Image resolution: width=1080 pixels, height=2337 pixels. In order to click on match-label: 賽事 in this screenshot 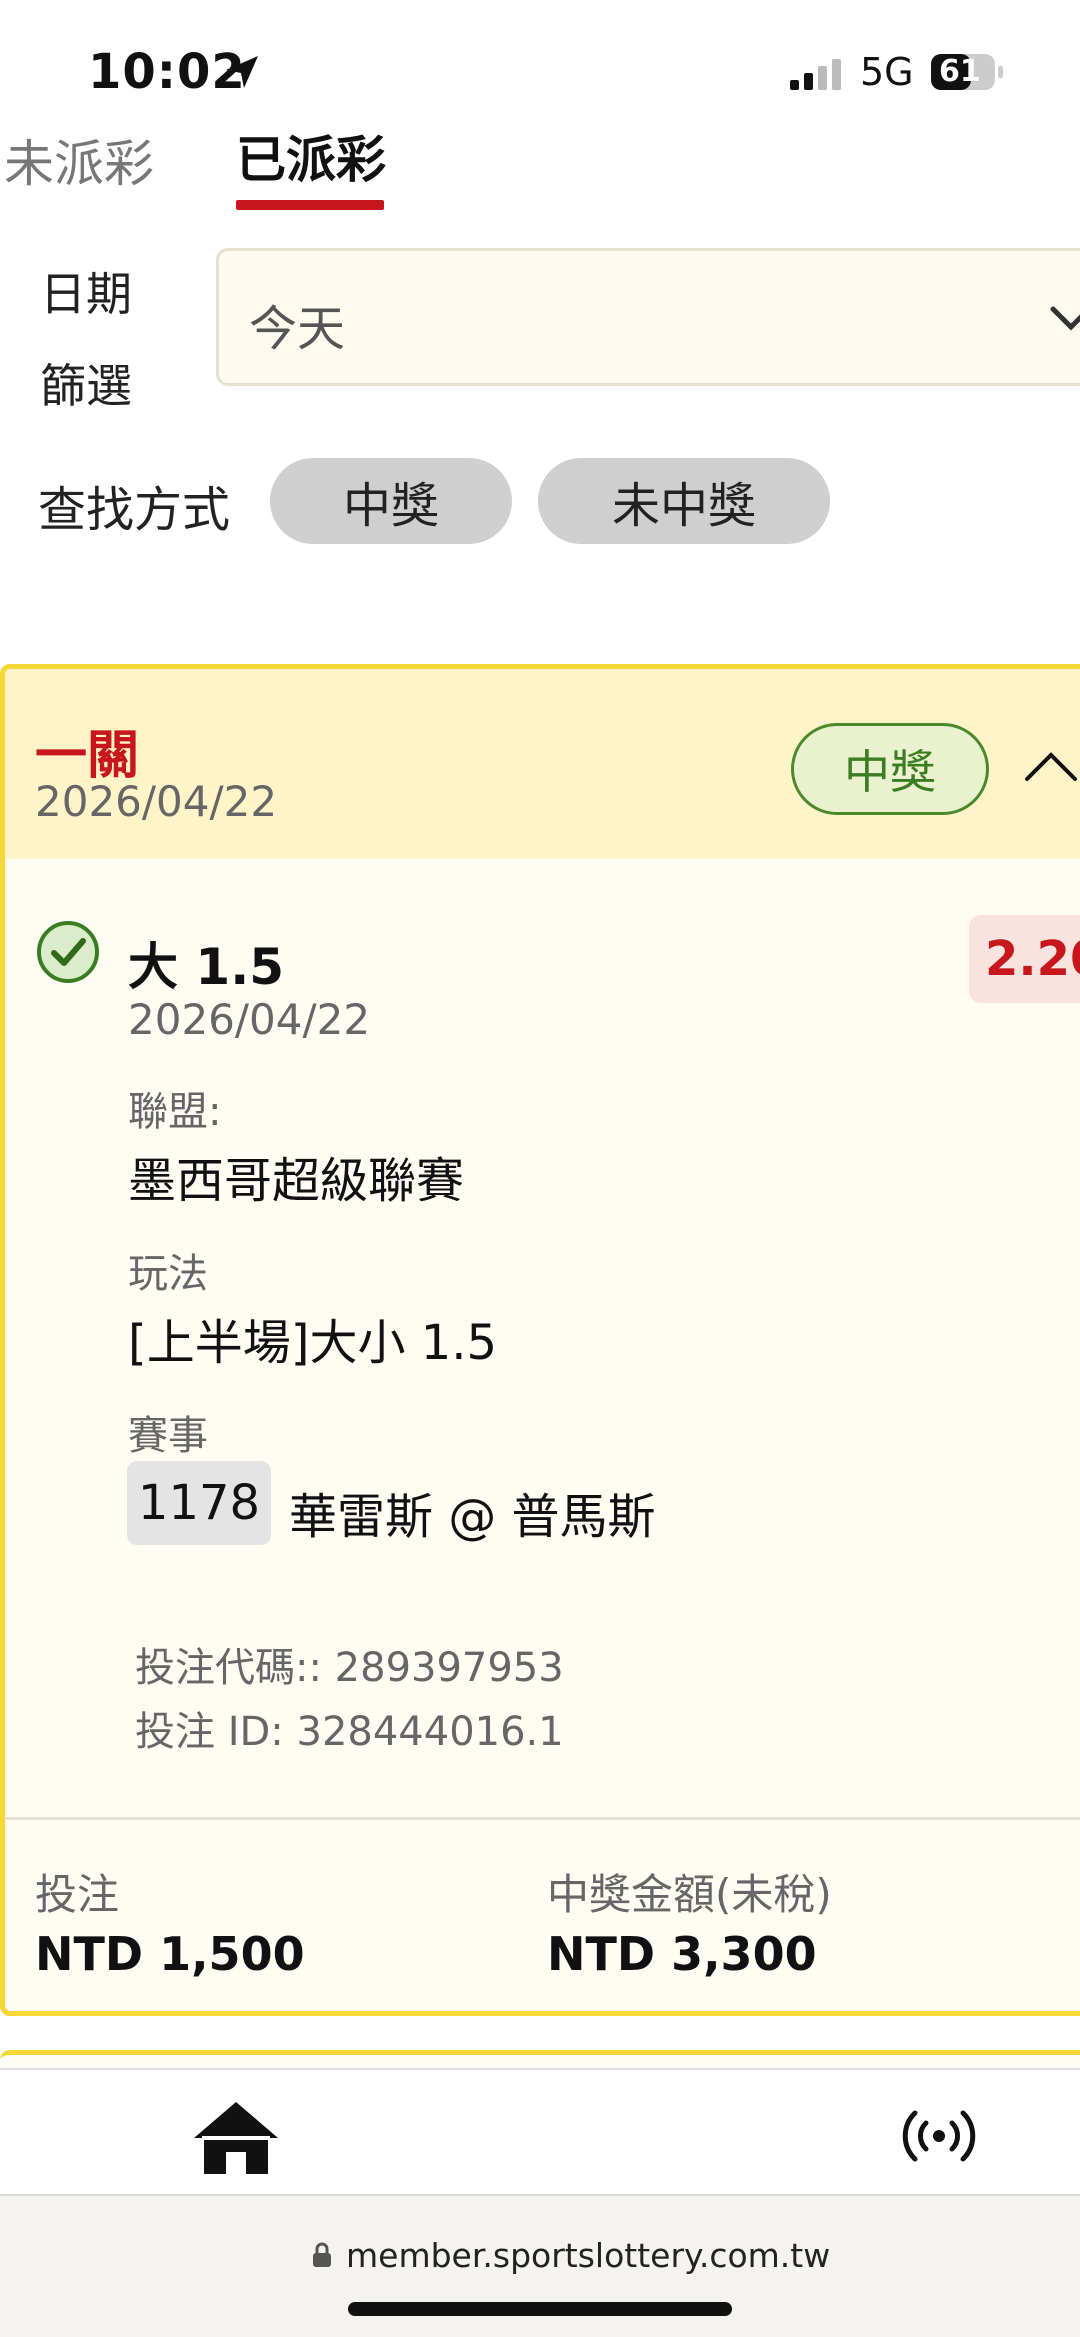, I will do `click(168, 1436)`.